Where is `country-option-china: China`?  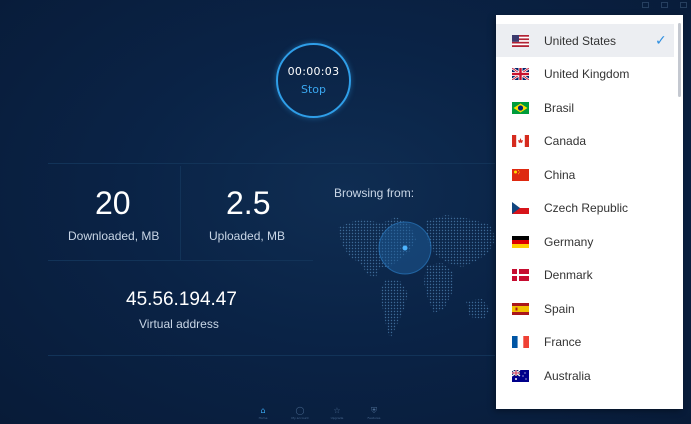
country-option-china: China is located at coordinates (585, 174).